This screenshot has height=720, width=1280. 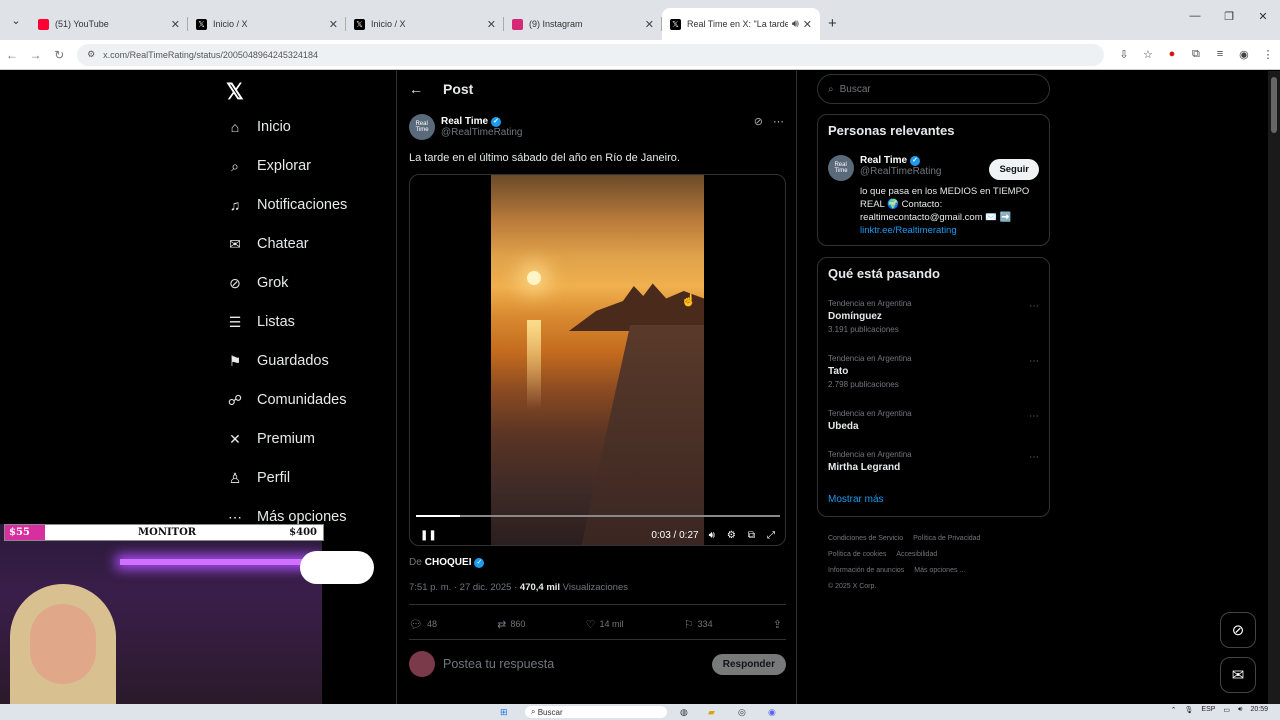 I want to click on scrollbar-thumb, so click(x=1274, y=105).